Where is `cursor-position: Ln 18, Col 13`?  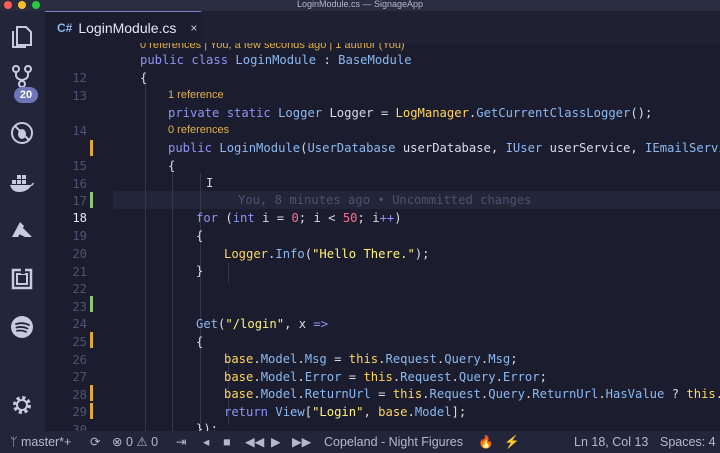 cursor-position: Ln 18, Col 13 is located at coordinates (611, 442).